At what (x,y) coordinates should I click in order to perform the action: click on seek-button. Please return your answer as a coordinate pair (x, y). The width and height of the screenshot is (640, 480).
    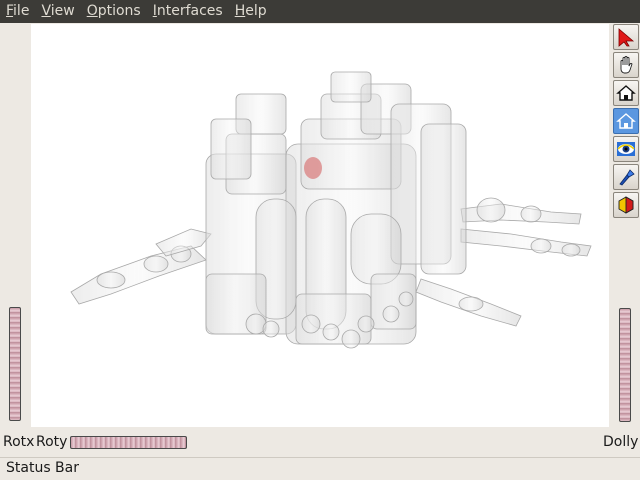
    Looking at the image, I should click on (625, 177).